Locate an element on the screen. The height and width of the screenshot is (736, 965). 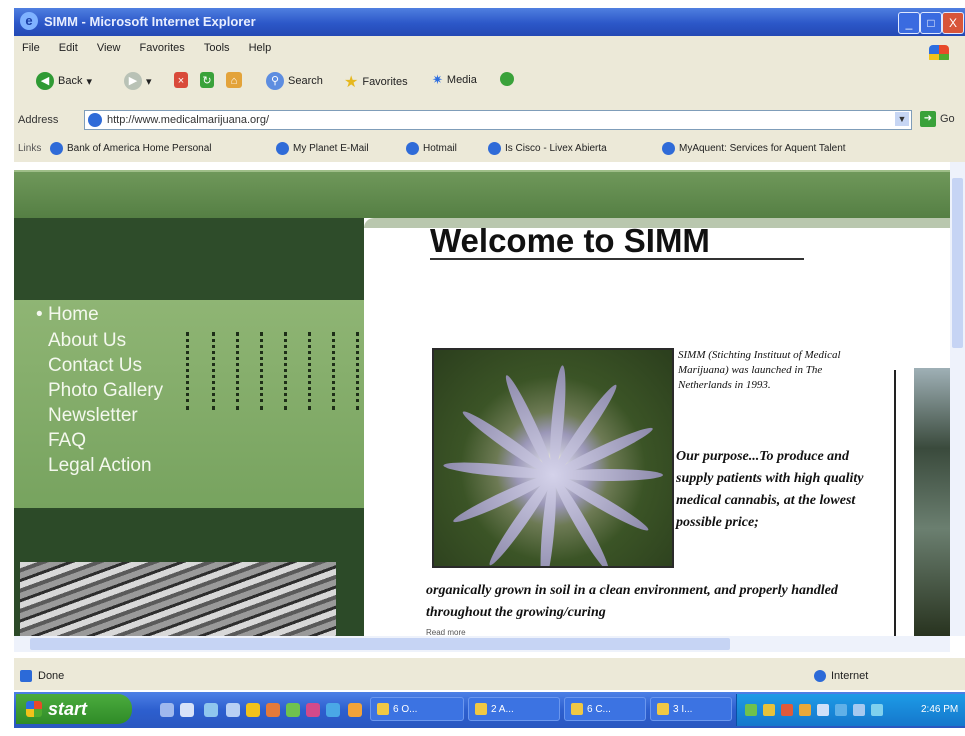
history-icon is located at coordinates (507, 79).